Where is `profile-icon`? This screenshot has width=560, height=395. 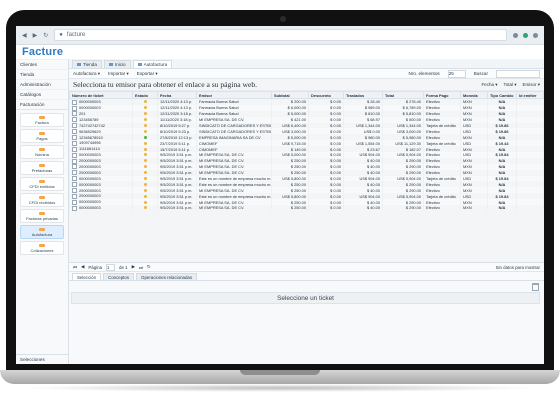
profile-icon is located at coordinates (525, 35).